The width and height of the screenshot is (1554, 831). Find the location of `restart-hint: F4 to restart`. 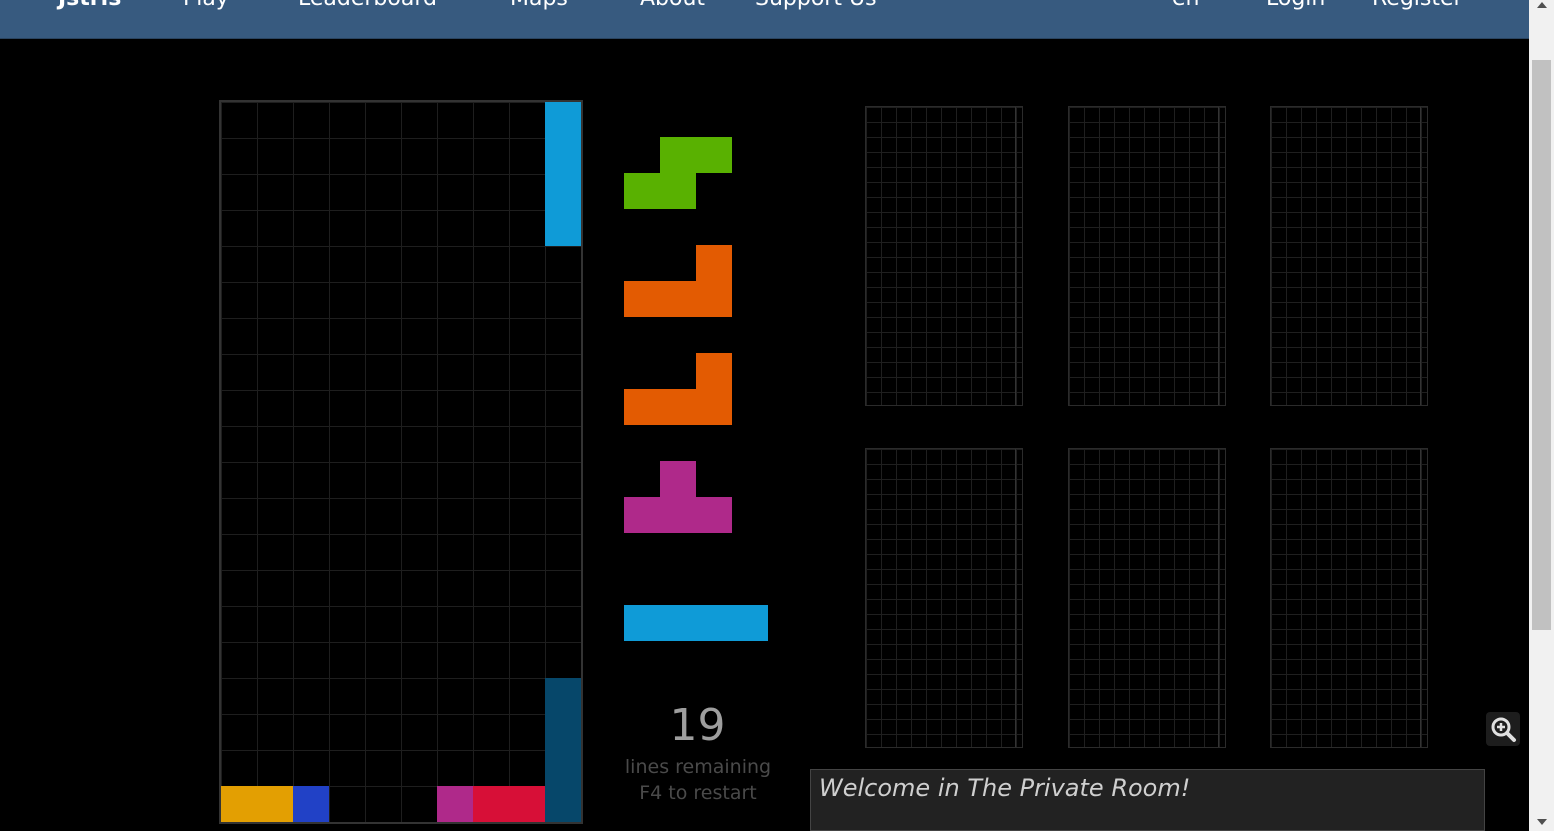

restart-hint: F4 to restart is located at coordinates (698, 793).